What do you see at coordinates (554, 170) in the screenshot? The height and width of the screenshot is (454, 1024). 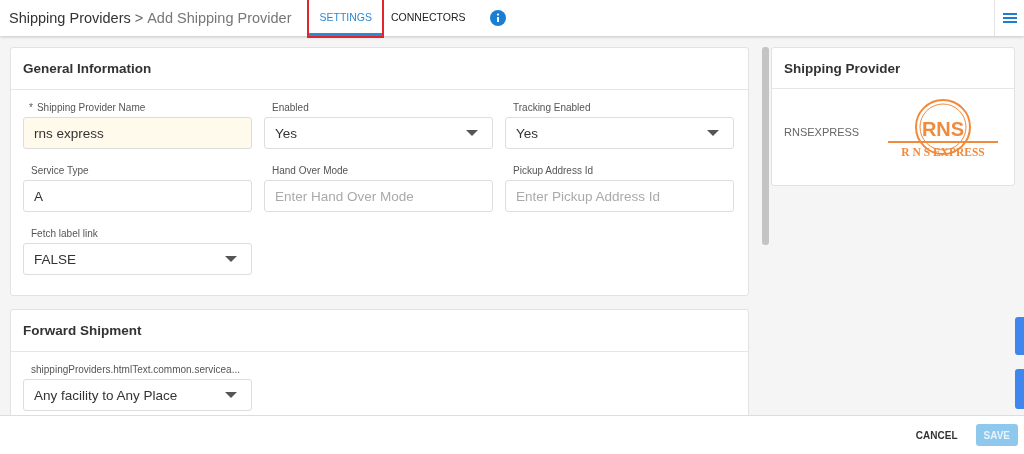 I see `field-label: Pickup Address Id` at bounding box center [554, 170].